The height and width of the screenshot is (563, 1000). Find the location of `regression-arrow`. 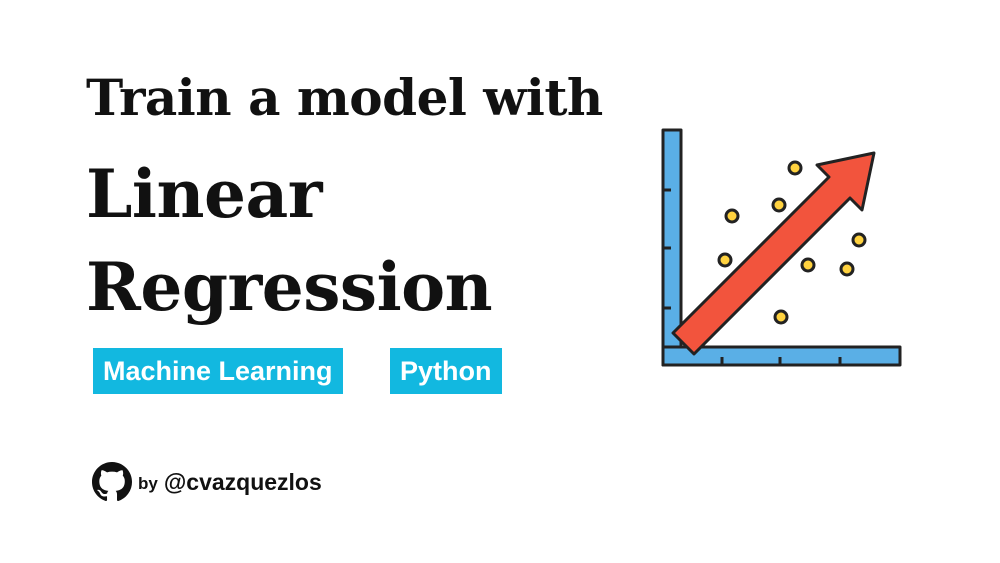

regression-arrow is located at coordinates (773, 253).